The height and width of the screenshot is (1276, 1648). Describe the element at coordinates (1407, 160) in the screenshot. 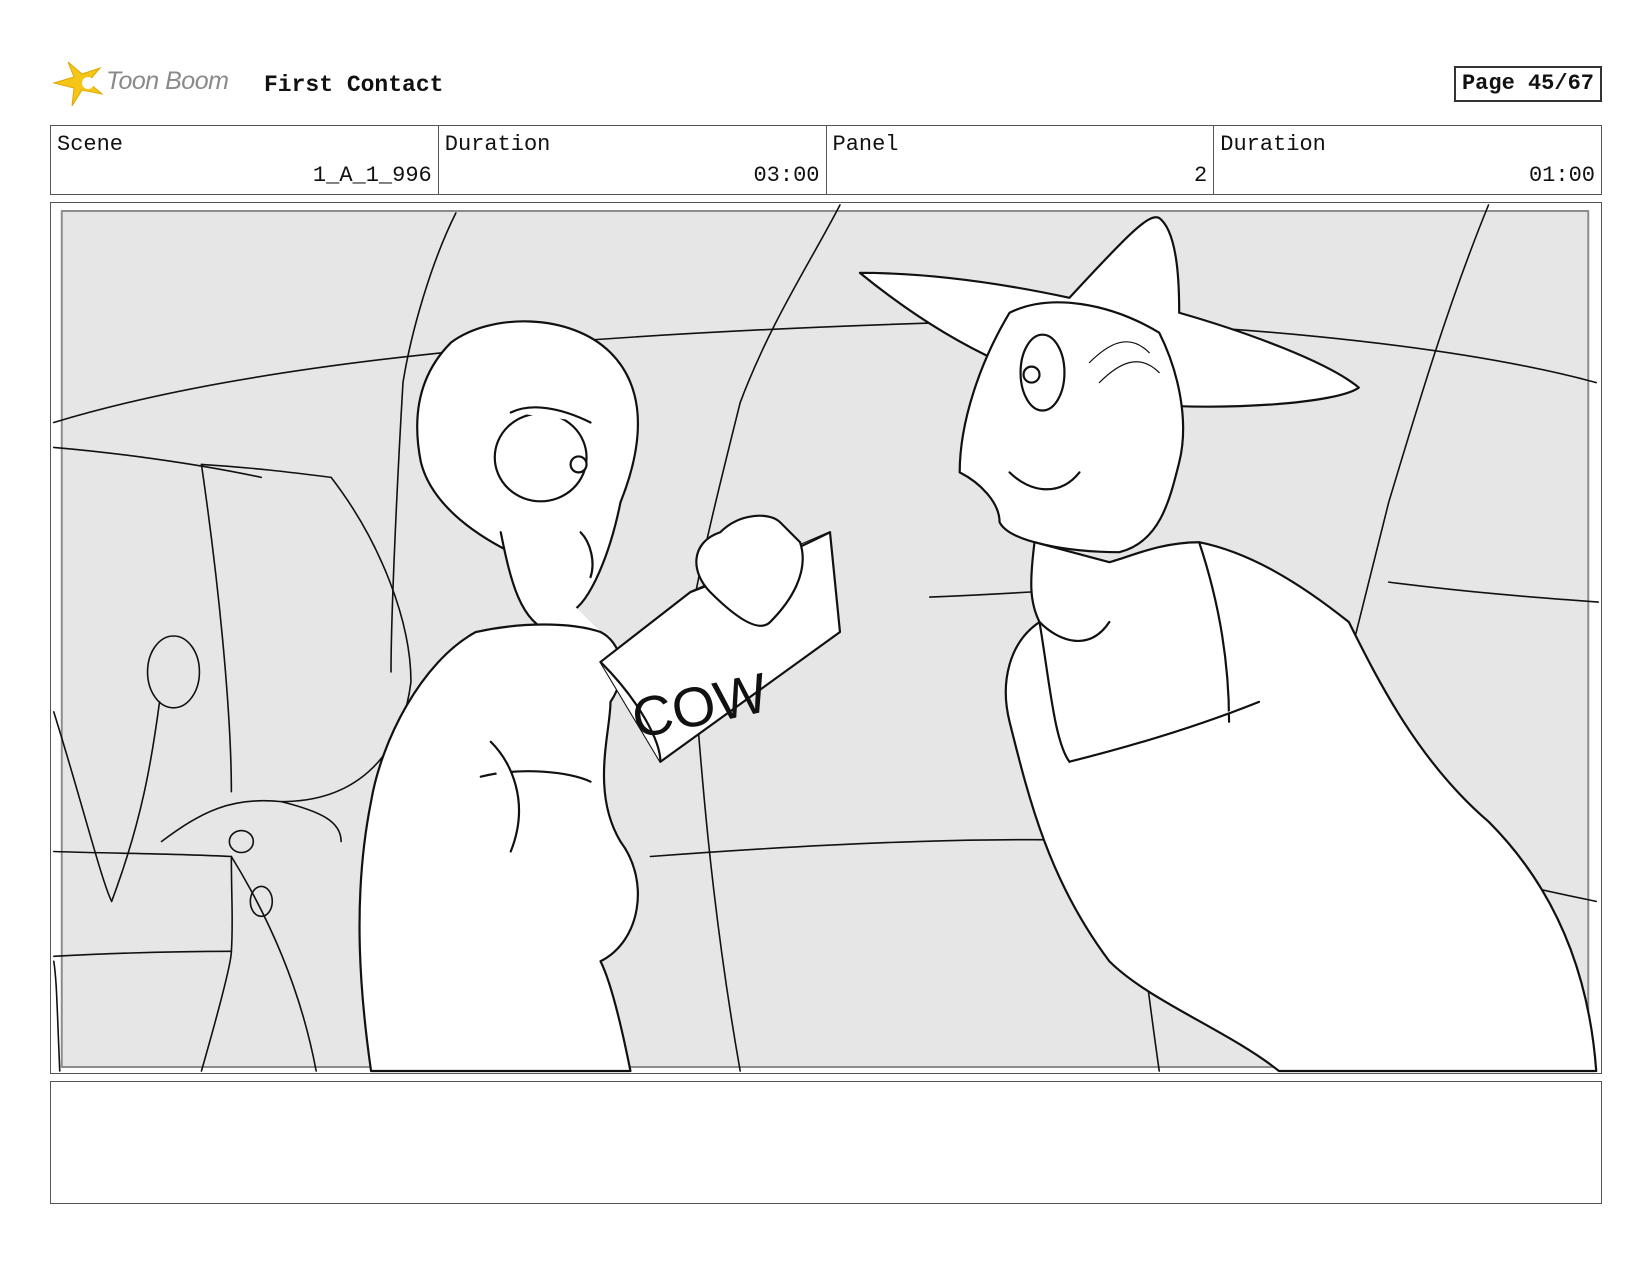

I see `panel-duration-cell: Duration 01:00` at that location.